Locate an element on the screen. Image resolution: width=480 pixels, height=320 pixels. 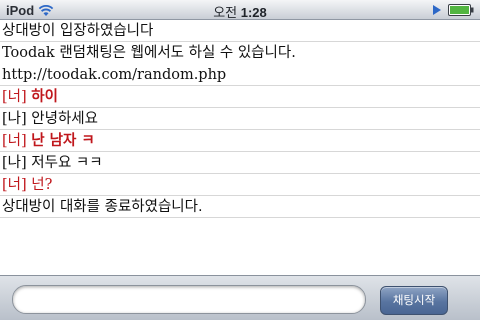
chat-message: 하이 is located at coordinates (44, 97).